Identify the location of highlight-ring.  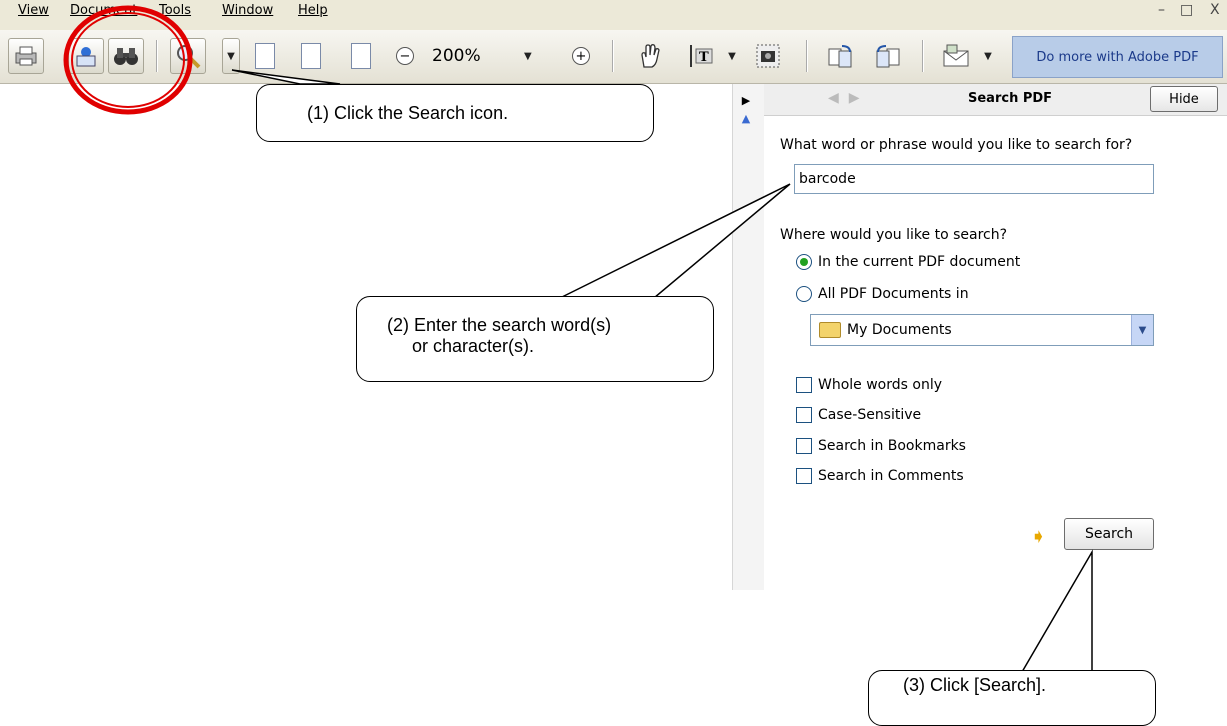
(128, 60).